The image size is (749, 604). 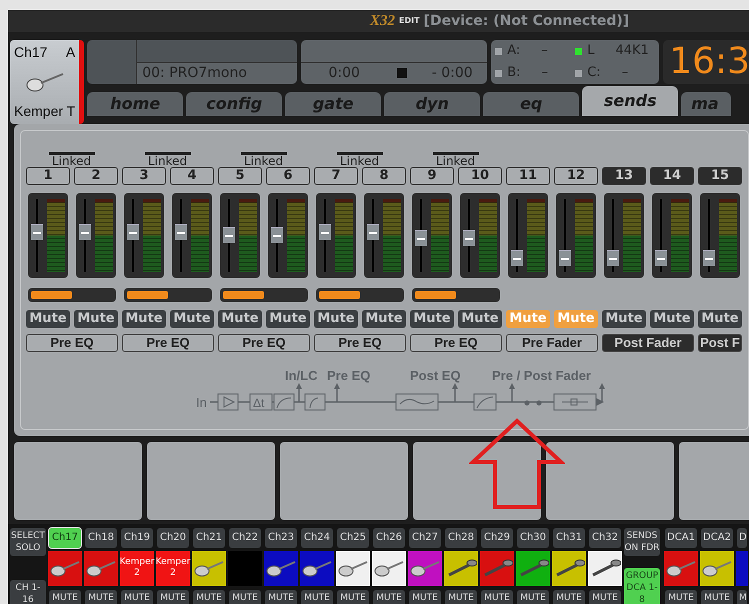 I want to click on tap-point-button: Post F, so click(x=720, y=343).